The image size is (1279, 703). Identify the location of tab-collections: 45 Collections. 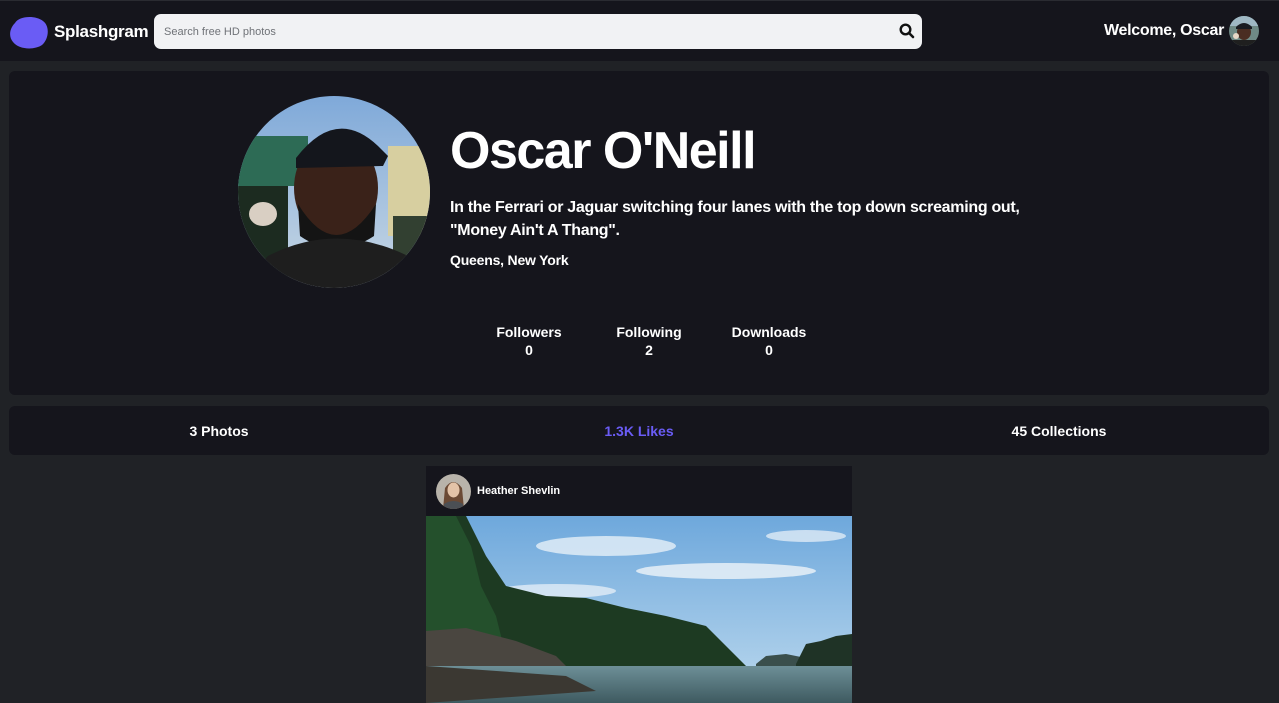
(1059, 430).